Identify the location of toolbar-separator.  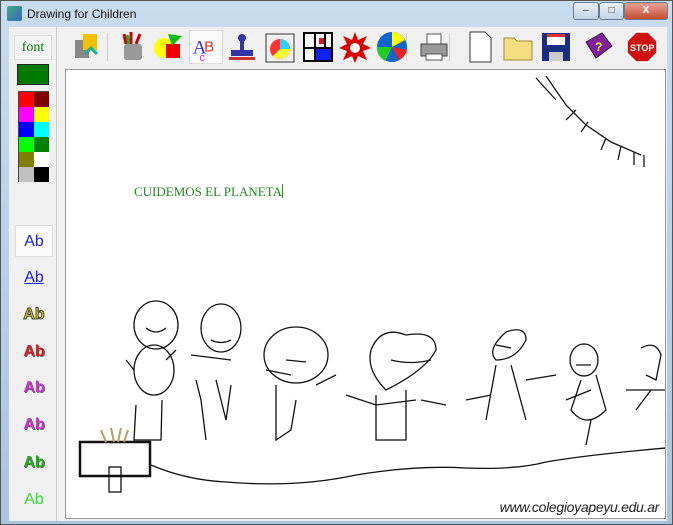
(107, 47).